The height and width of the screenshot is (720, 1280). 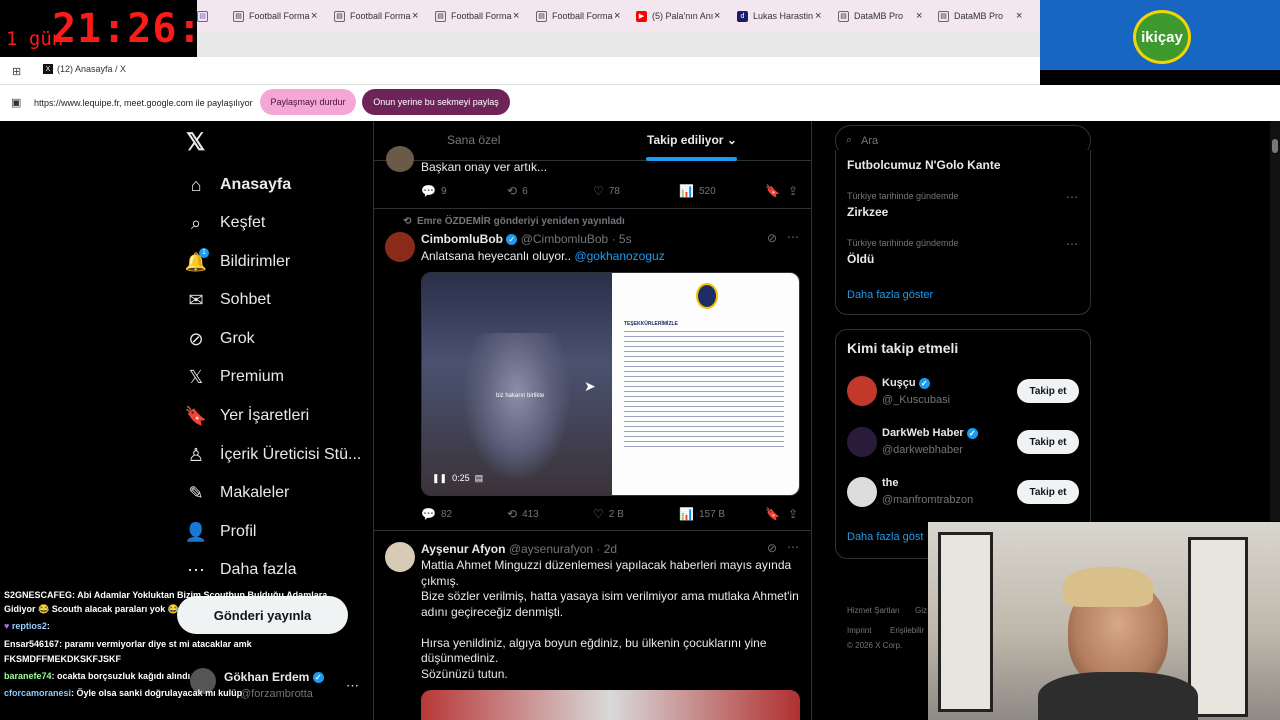 I want to click on post-media, so click(x=610, y=705).